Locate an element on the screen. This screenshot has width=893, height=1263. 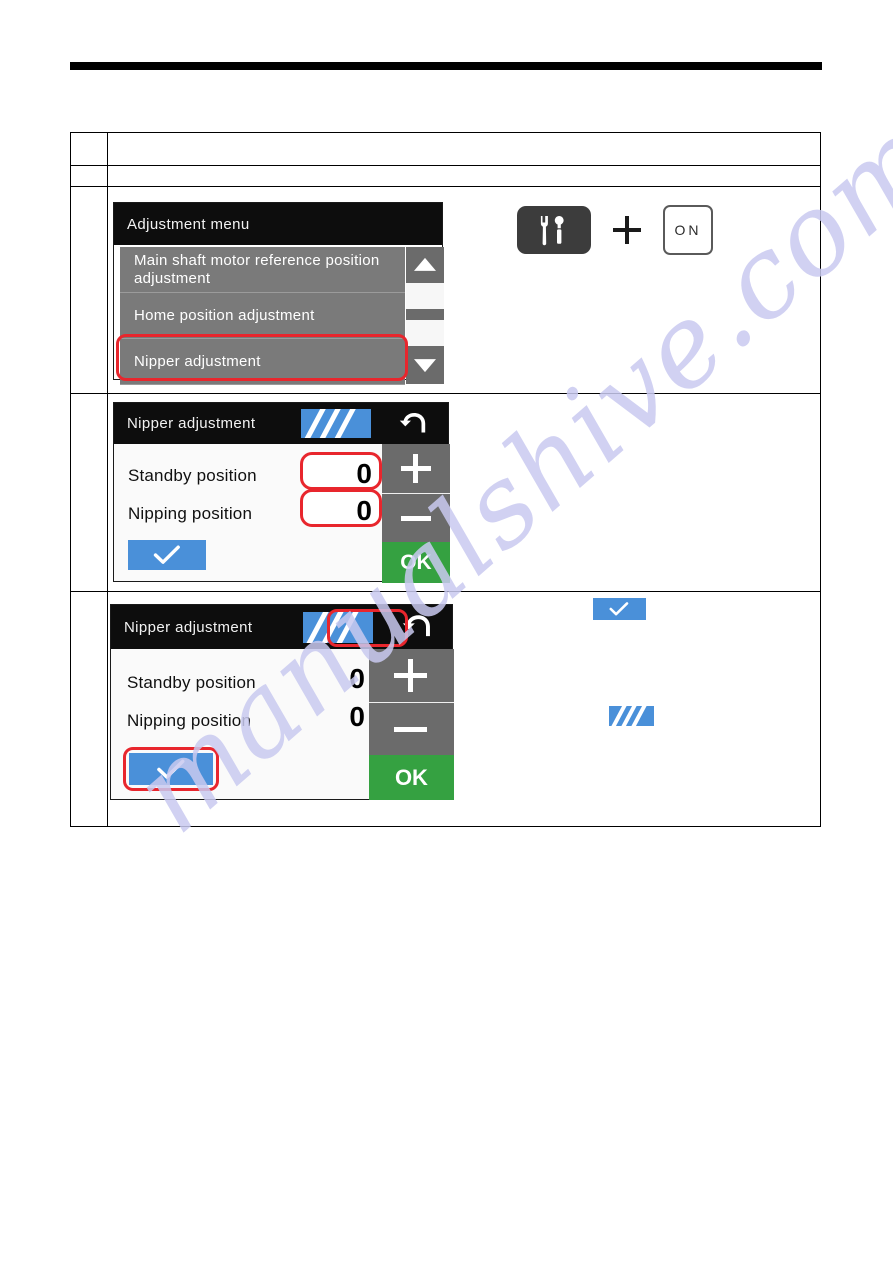
menu-item-home-position: Home position adjustment is located at coordinates (262, 316).